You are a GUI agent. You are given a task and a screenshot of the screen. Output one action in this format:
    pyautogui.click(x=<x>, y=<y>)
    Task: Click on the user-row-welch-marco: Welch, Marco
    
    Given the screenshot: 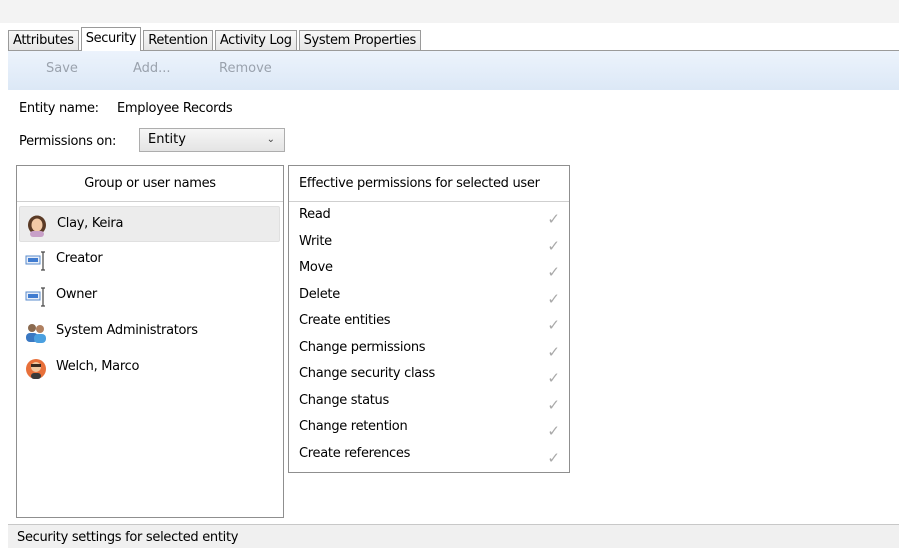 What is the action you would take?
    pyautogui.click(x=149, y=368)
    